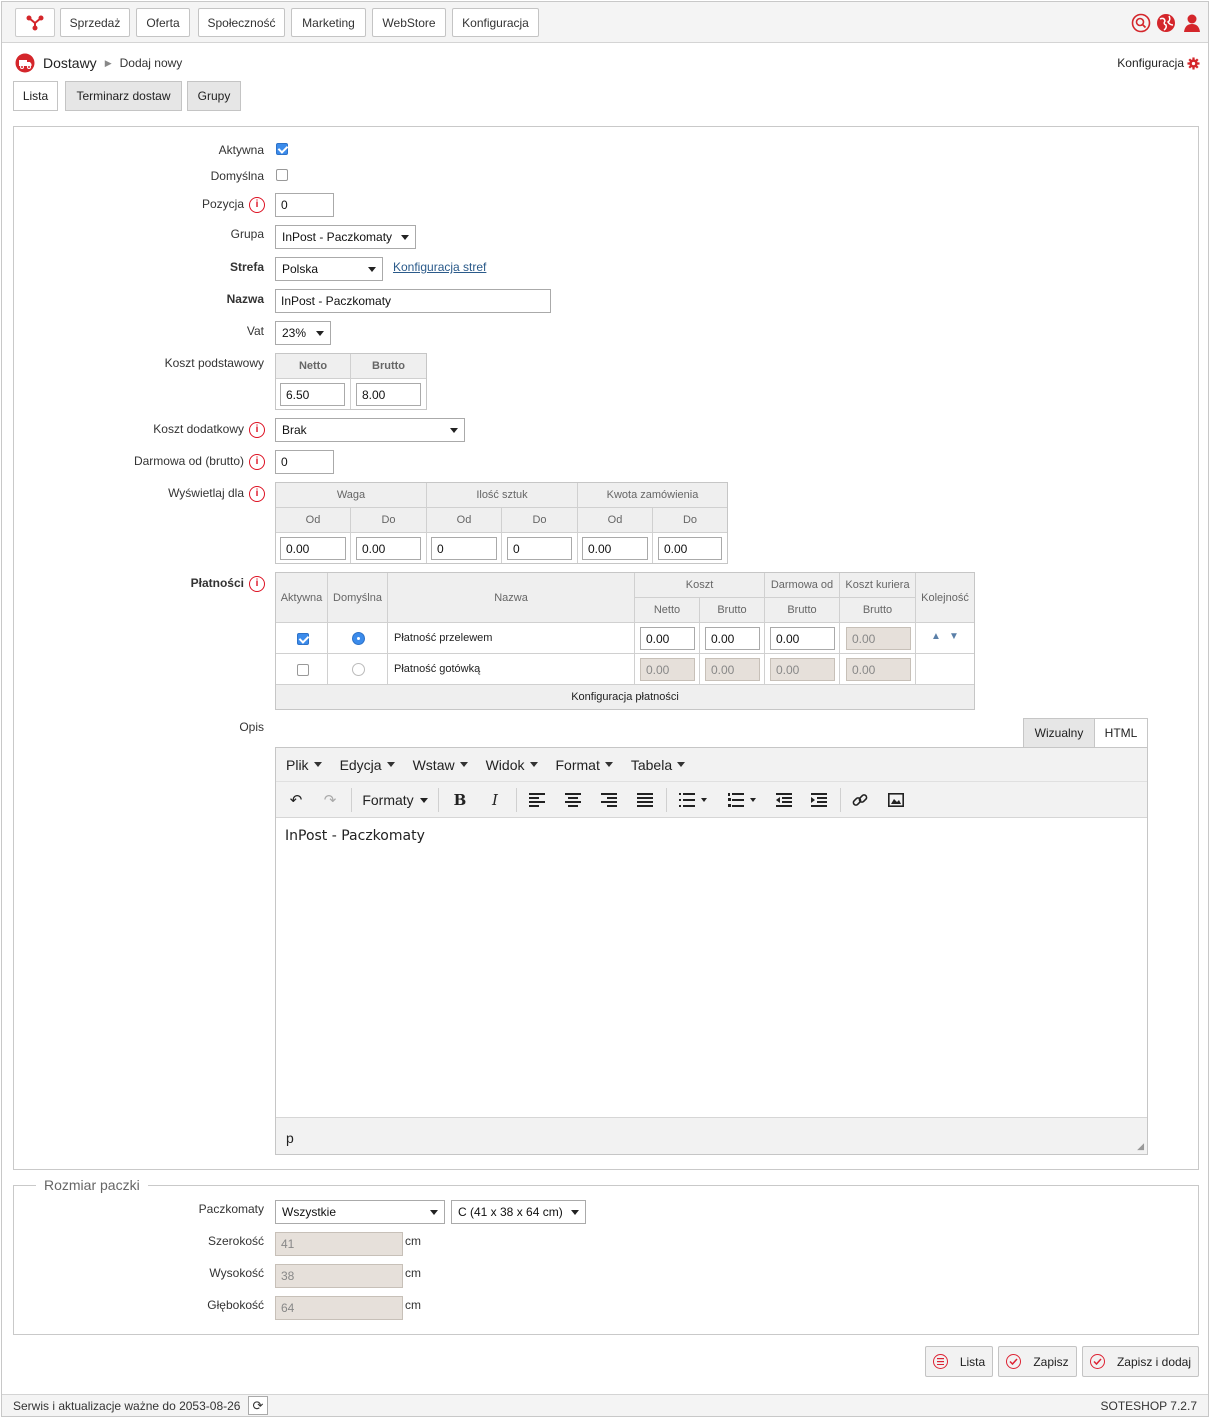 This screenshot has width=1210, height=1420. I want to click on tab-wizualny: Wizualny, so click(1059, 733).